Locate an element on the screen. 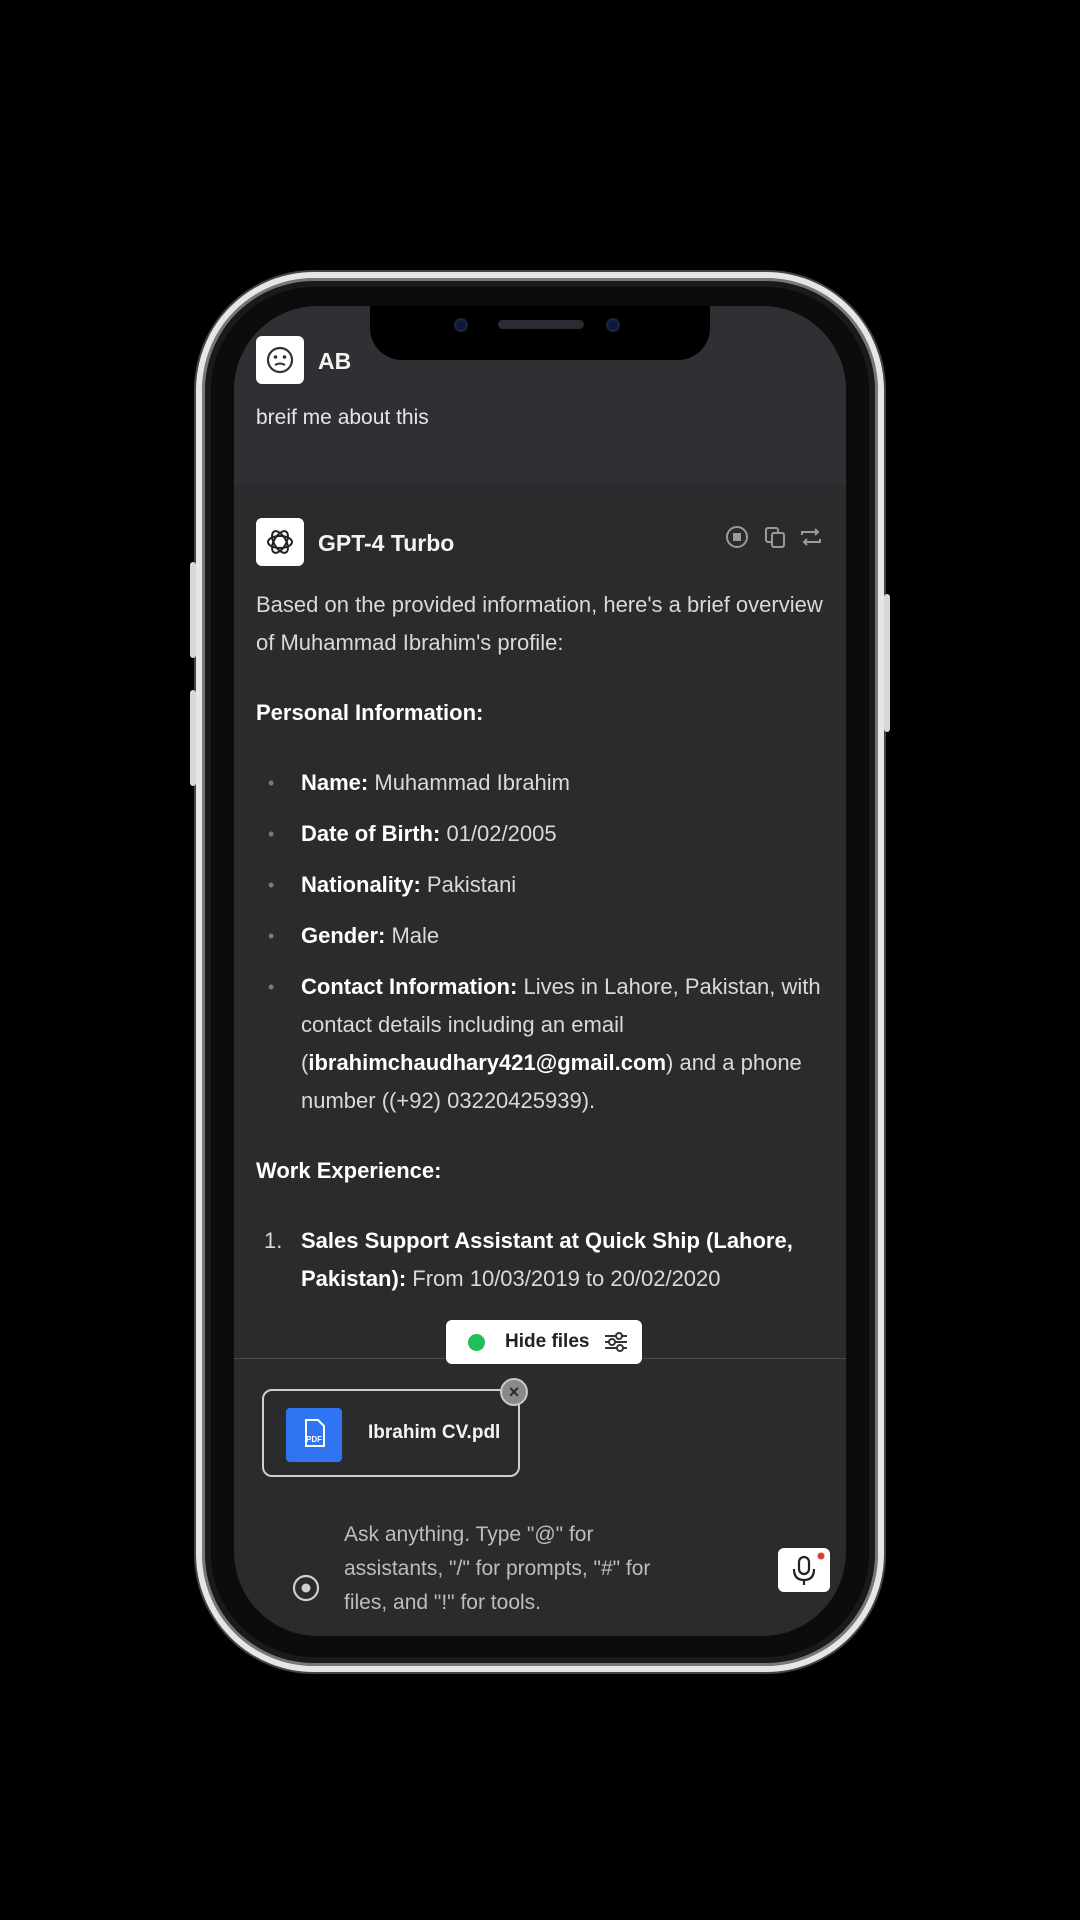 The height and width of the screenshot is (1920, 1080). hide-files-button: Hide files is located at coordinates (544, 1342).